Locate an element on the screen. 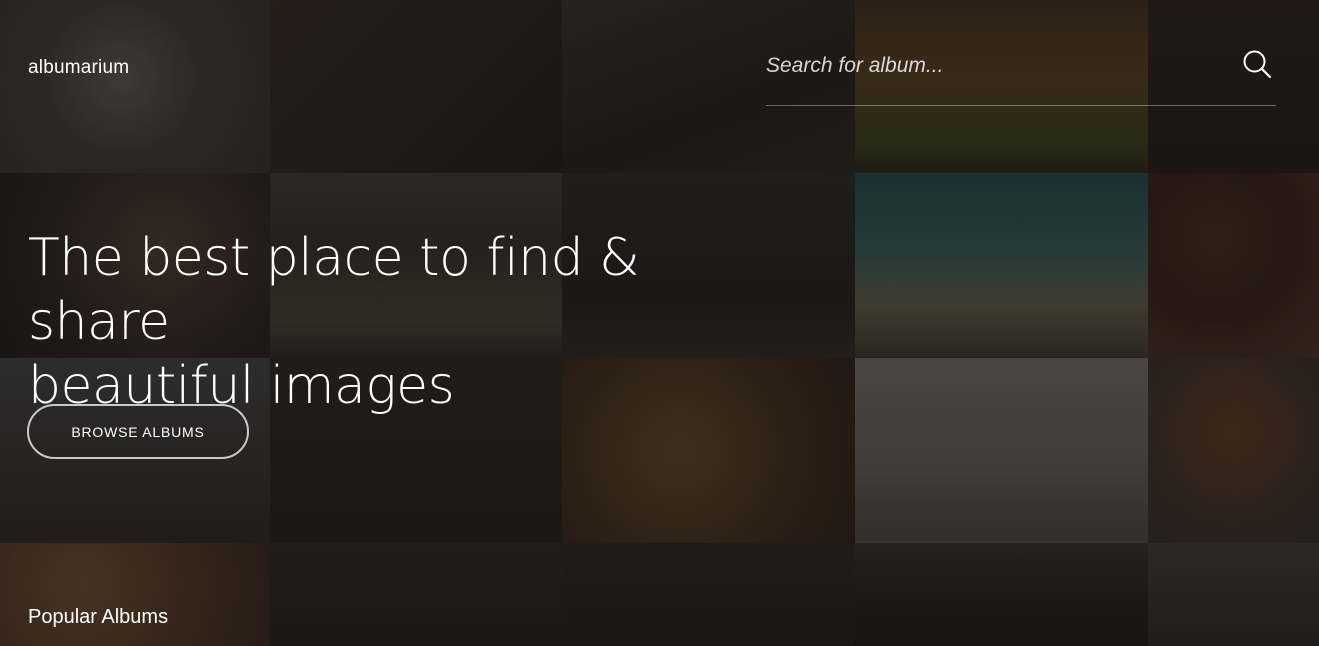 The height and width of the screenshot is (646, 1319). popular-albums-heading: Popular Albums is located at coordinates (98, 617).